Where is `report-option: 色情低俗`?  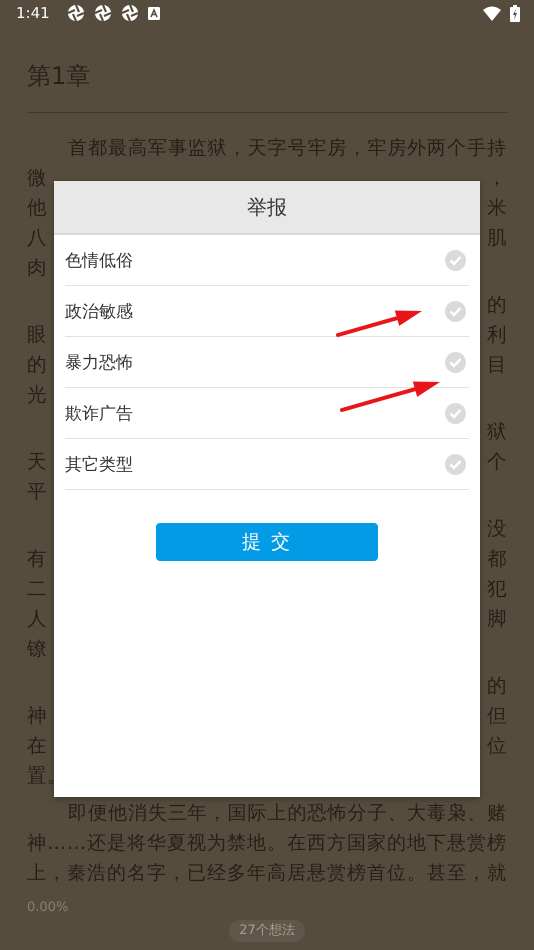 report-option: 色情低俗 is located at coordinates (267, 260).